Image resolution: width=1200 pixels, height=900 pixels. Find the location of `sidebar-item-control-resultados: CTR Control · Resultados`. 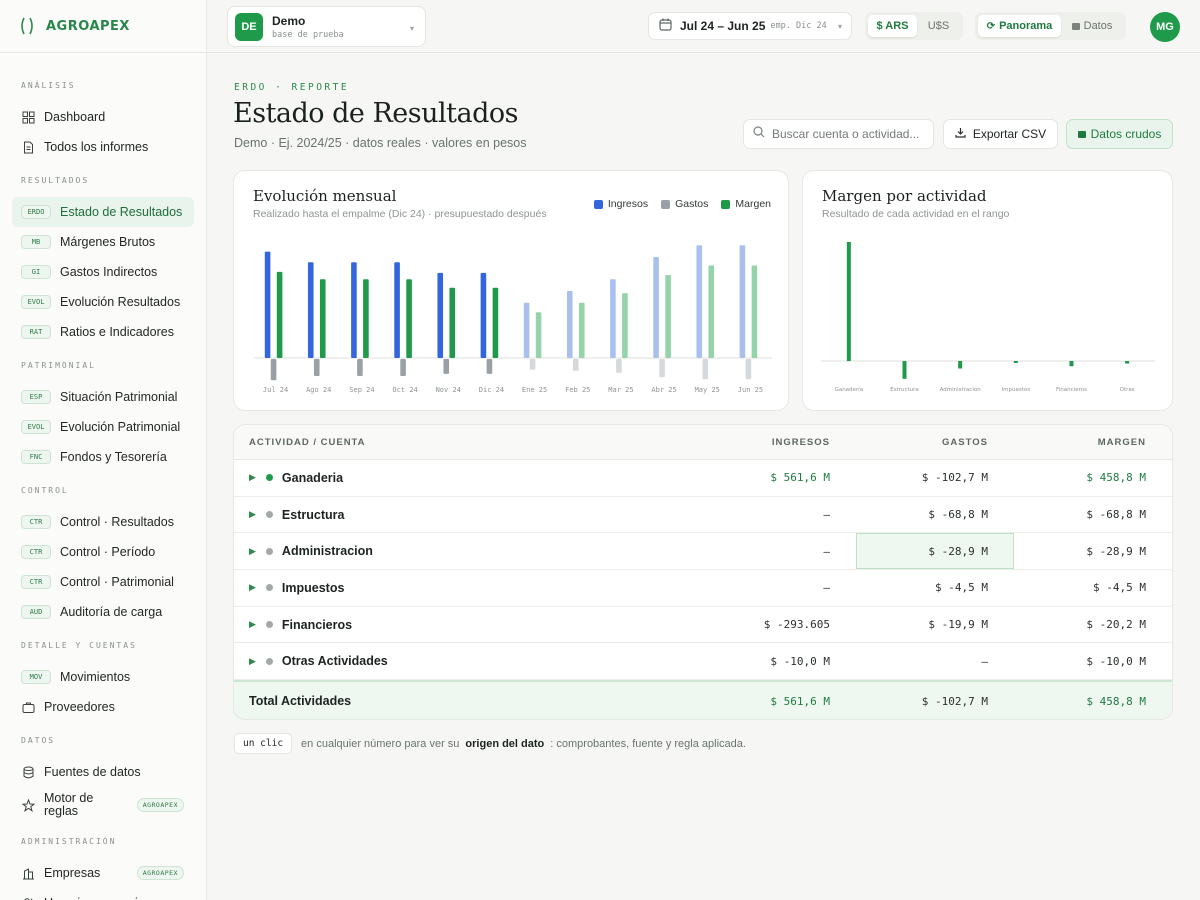

sidebar-item-control-resultados: CTR Control · Resultados is located at coordinates (97, 522).